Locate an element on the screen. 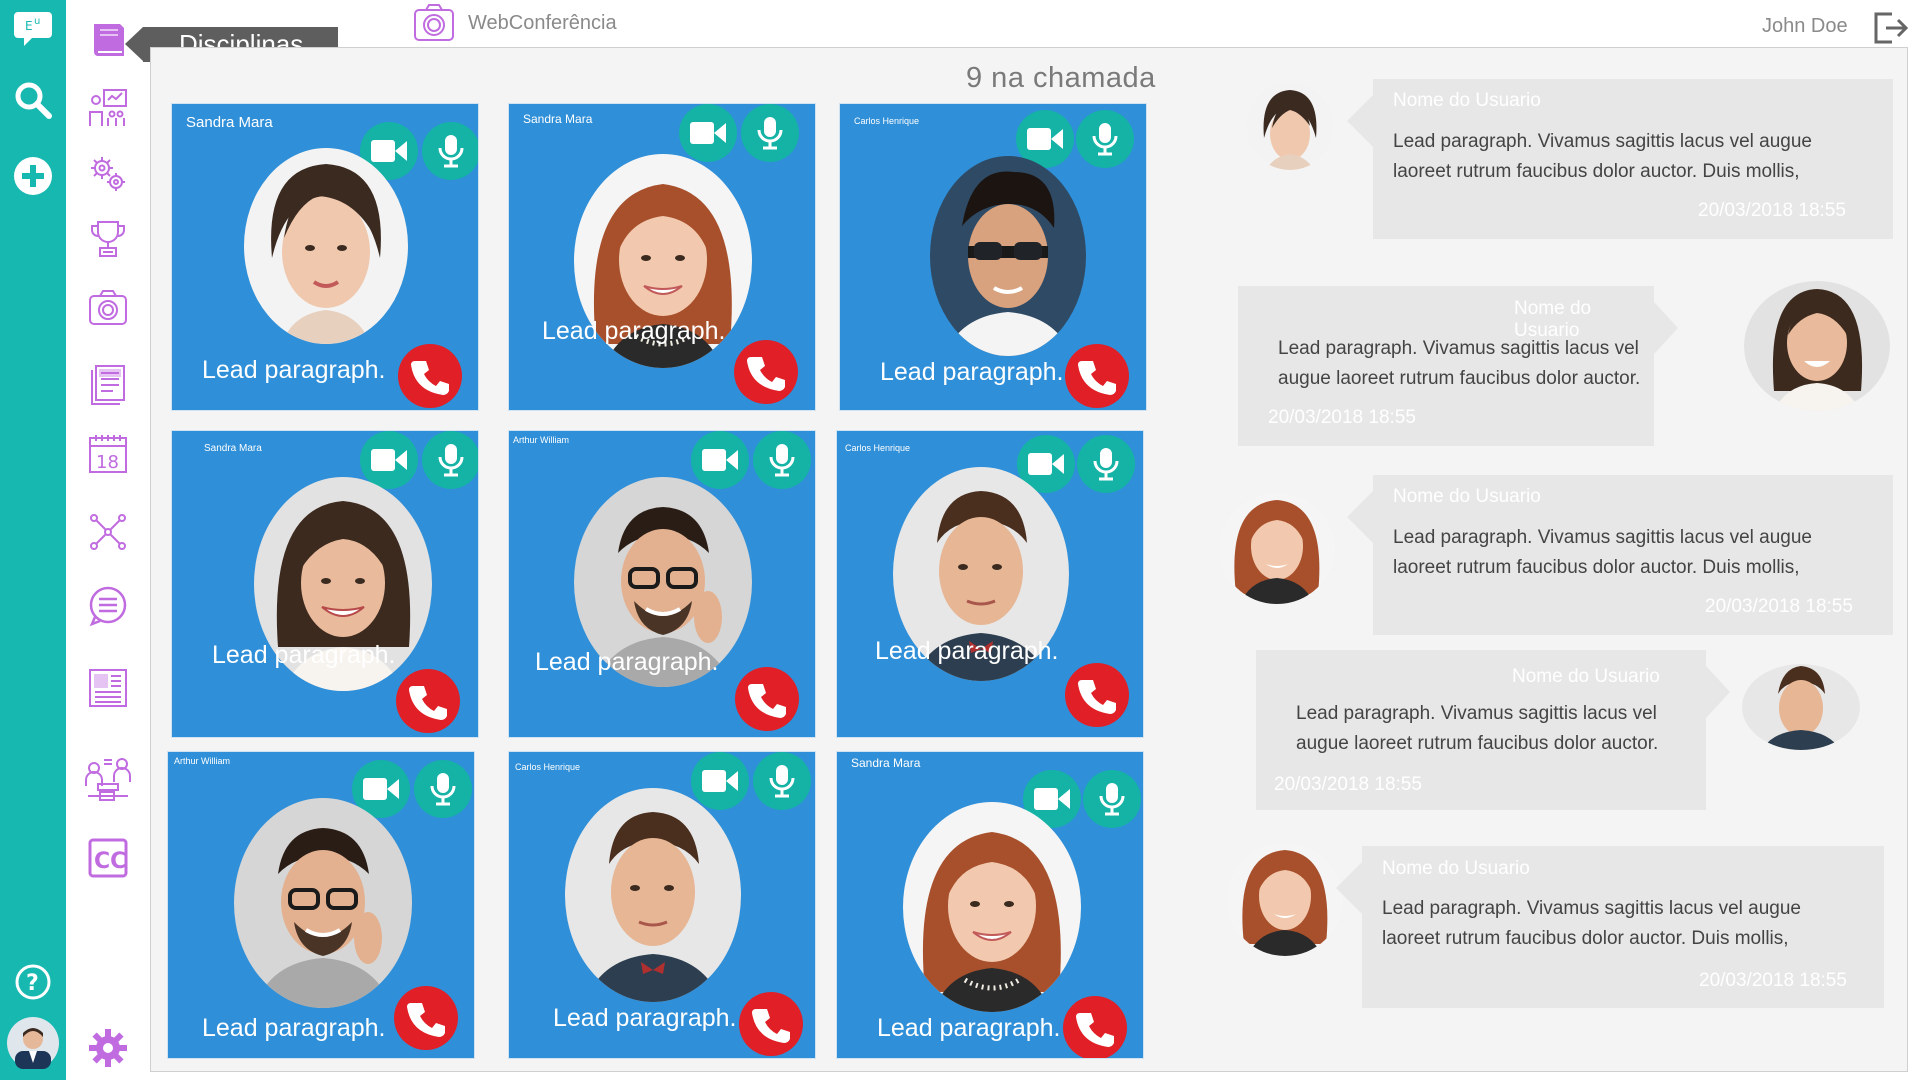 The height and width of the screenshot is (1080, 1920). chat-logo-icon: Eu is located at coordinates (33, 28).